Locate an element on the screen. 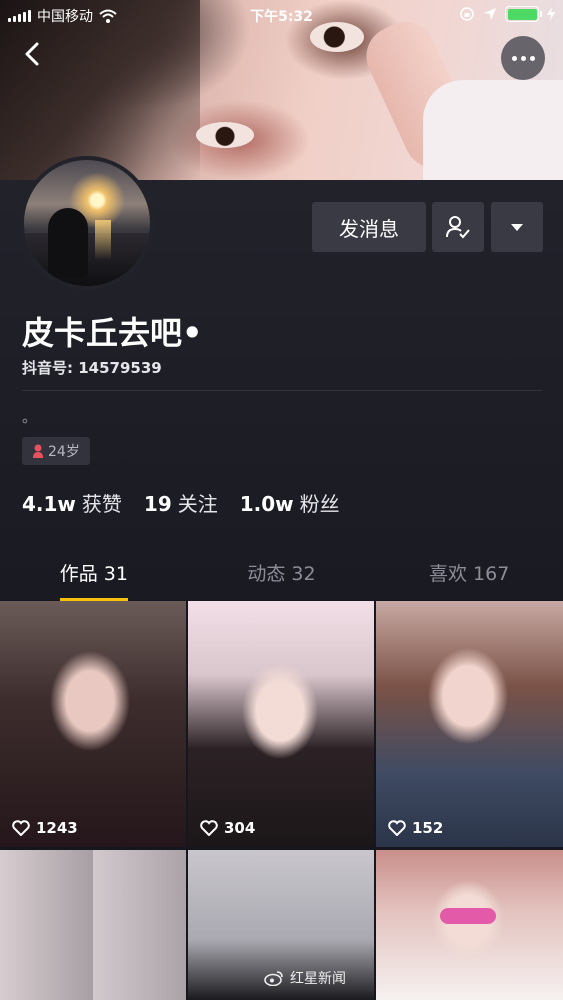  tab-likes: 喜欢 167 is located at coordinates (469, 578).